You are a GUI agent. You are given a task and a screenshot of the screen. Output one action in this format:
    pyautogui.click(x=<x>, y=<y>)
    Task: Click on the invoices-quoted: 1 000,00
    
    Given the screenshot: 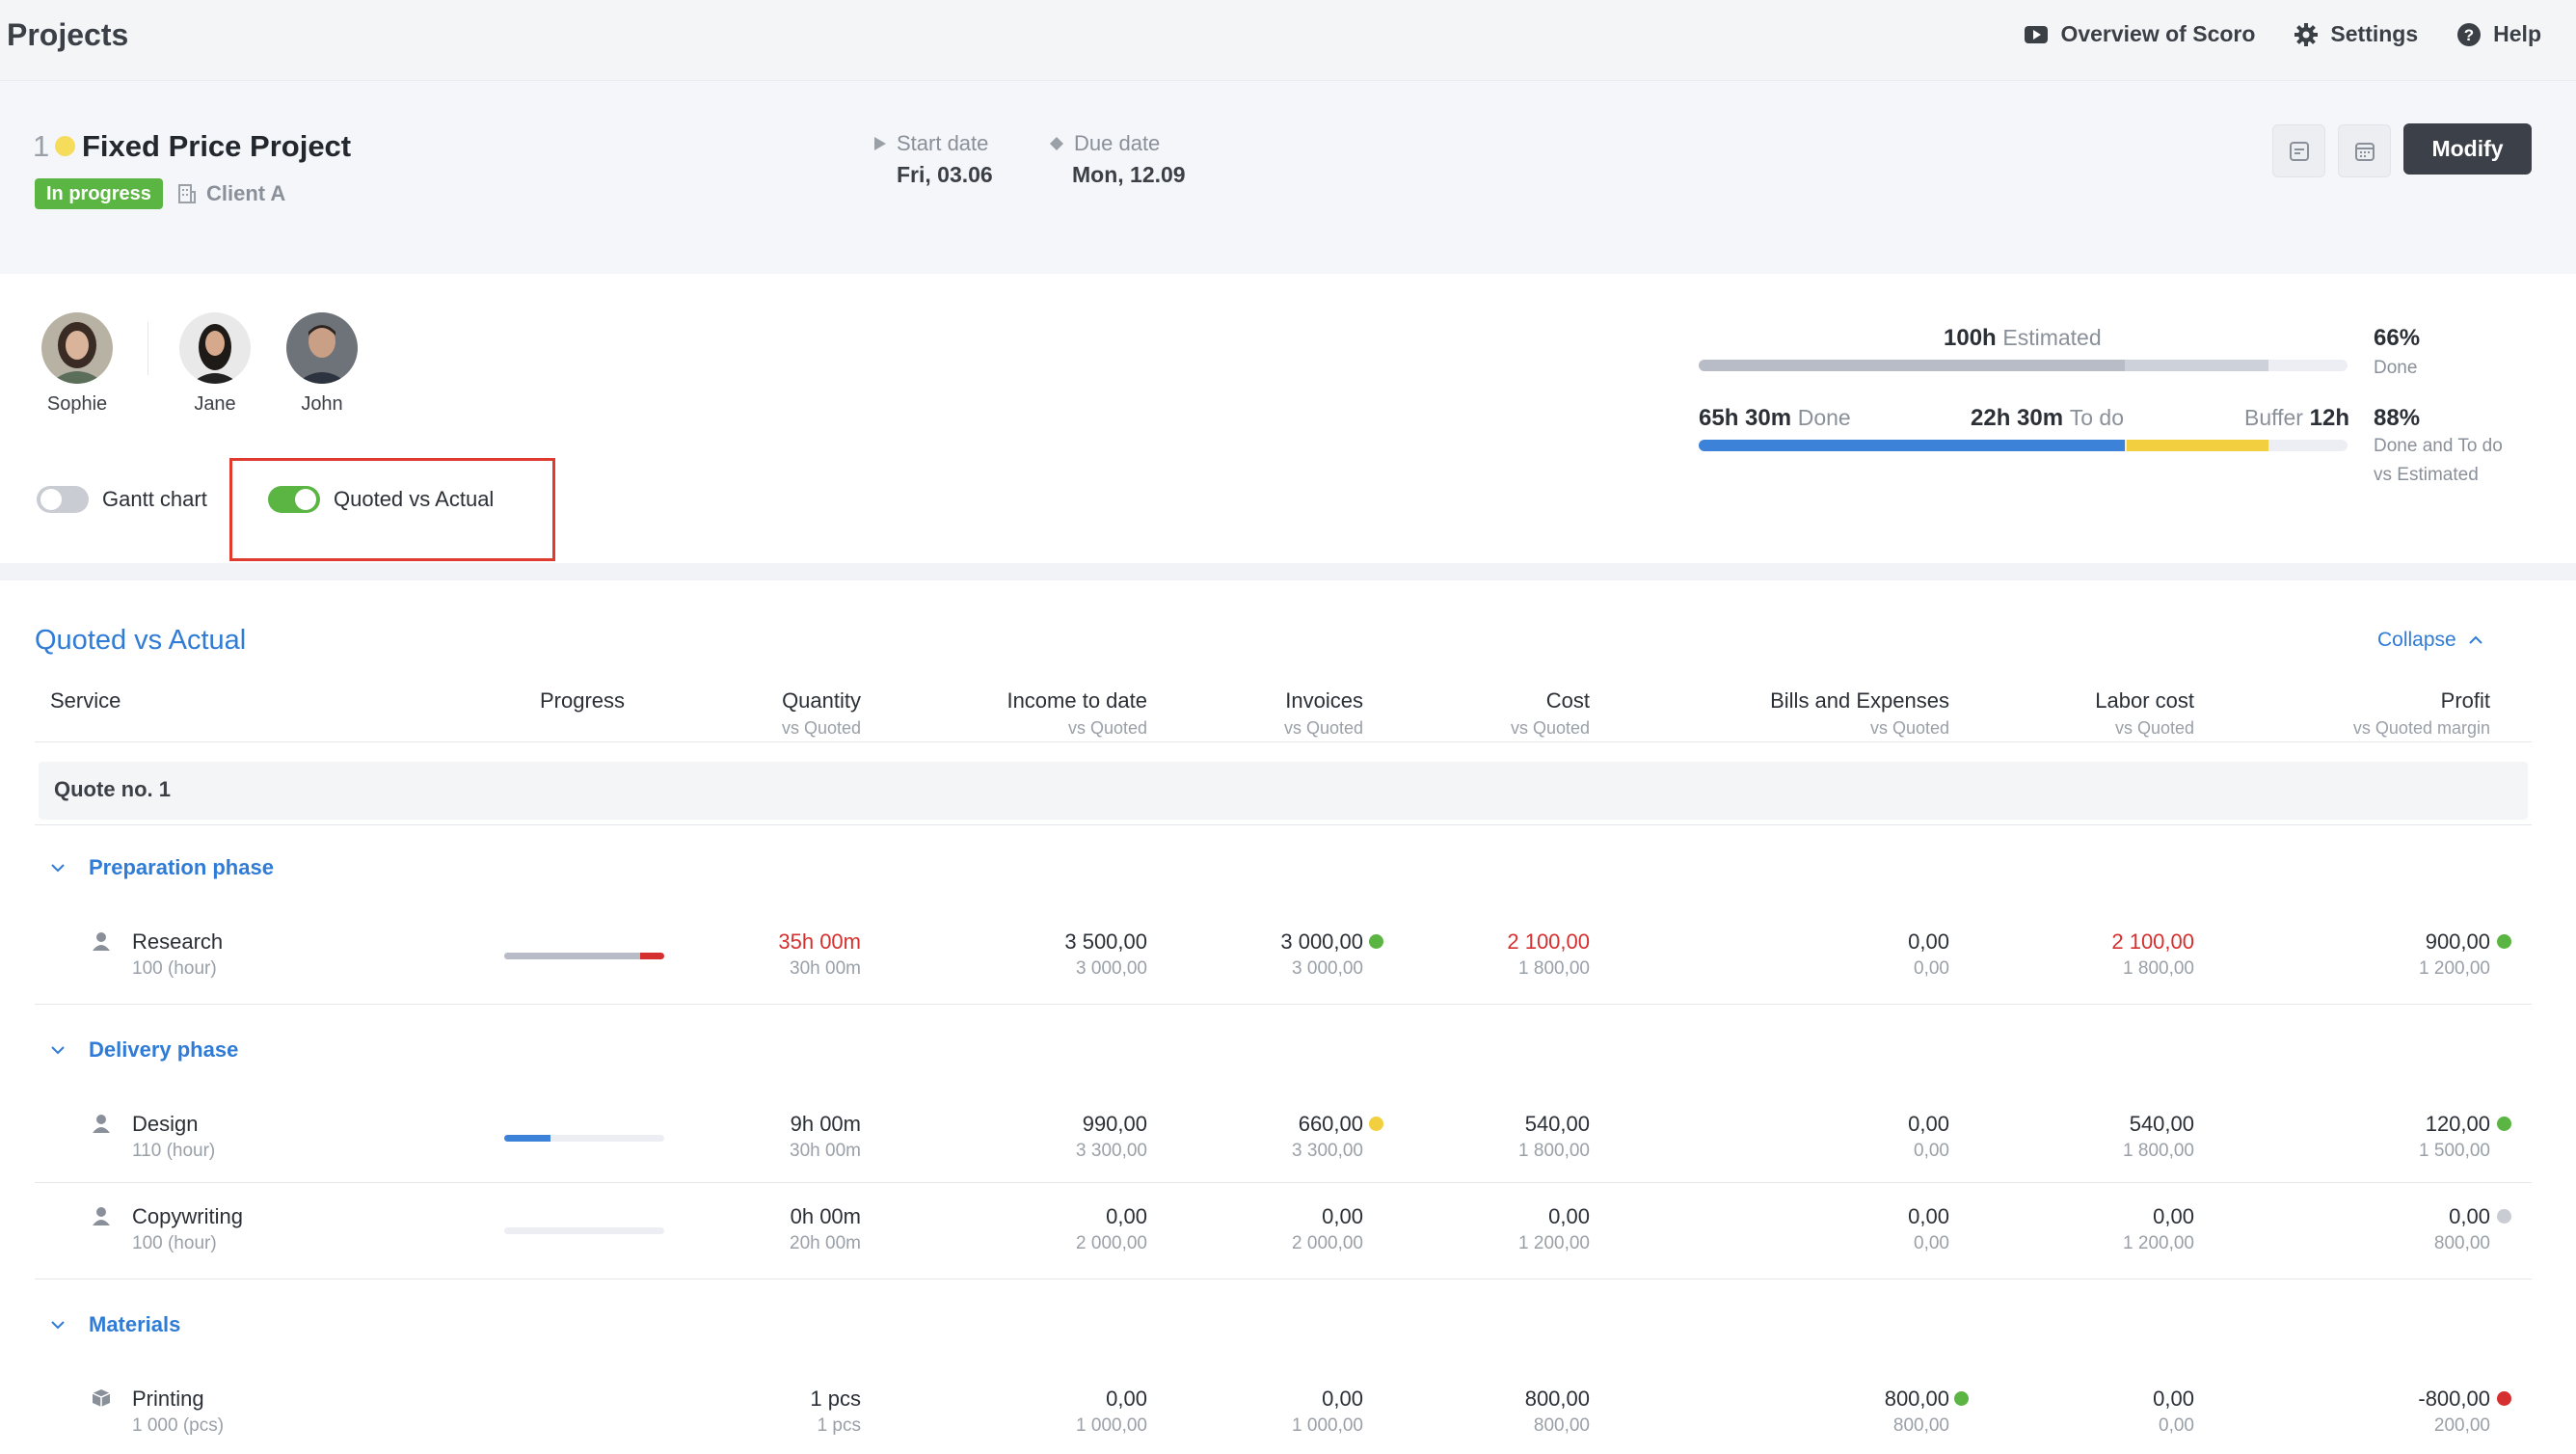 What is the action you would take?
    pyautogui.click(x=1328, y=1425)
    